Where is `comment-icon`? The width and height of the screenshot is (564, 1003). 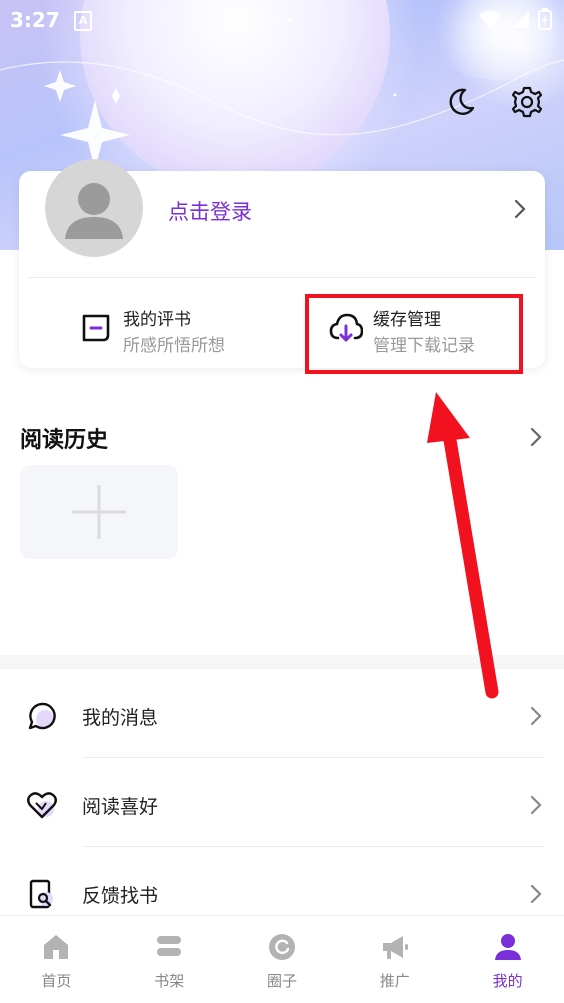 comment-icon is located at coordinates (96, 328).